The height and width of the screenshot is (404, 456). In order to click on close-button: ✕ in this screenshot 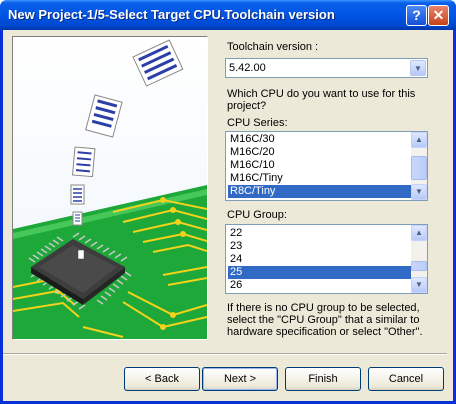, I will do `click(438, 15)`.